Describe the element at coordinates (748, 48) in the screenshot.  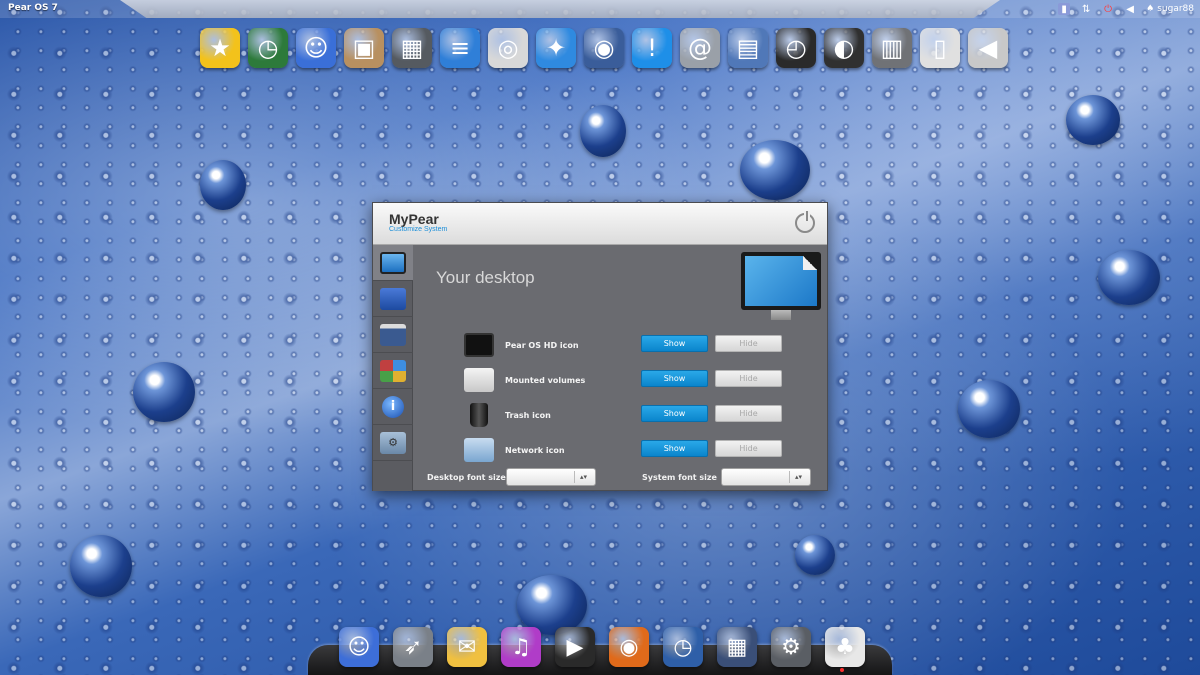
I see `mission-control-icon: ▤` at that location.